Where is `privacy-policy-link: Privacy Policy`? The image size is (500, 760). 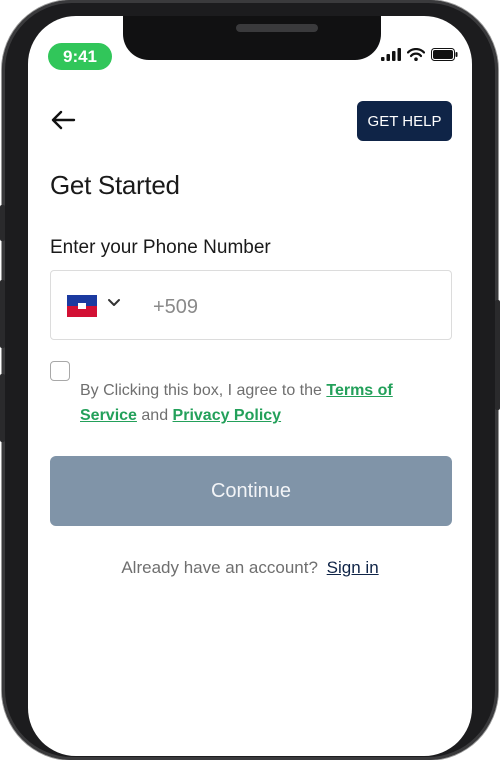
privacy-policy-link: Privacy Policy is located at coordinates (227, 415).